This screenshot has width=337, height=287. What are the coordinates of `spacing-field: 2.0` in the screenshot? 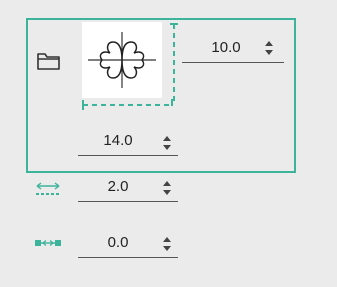 It's located at (128, 189).